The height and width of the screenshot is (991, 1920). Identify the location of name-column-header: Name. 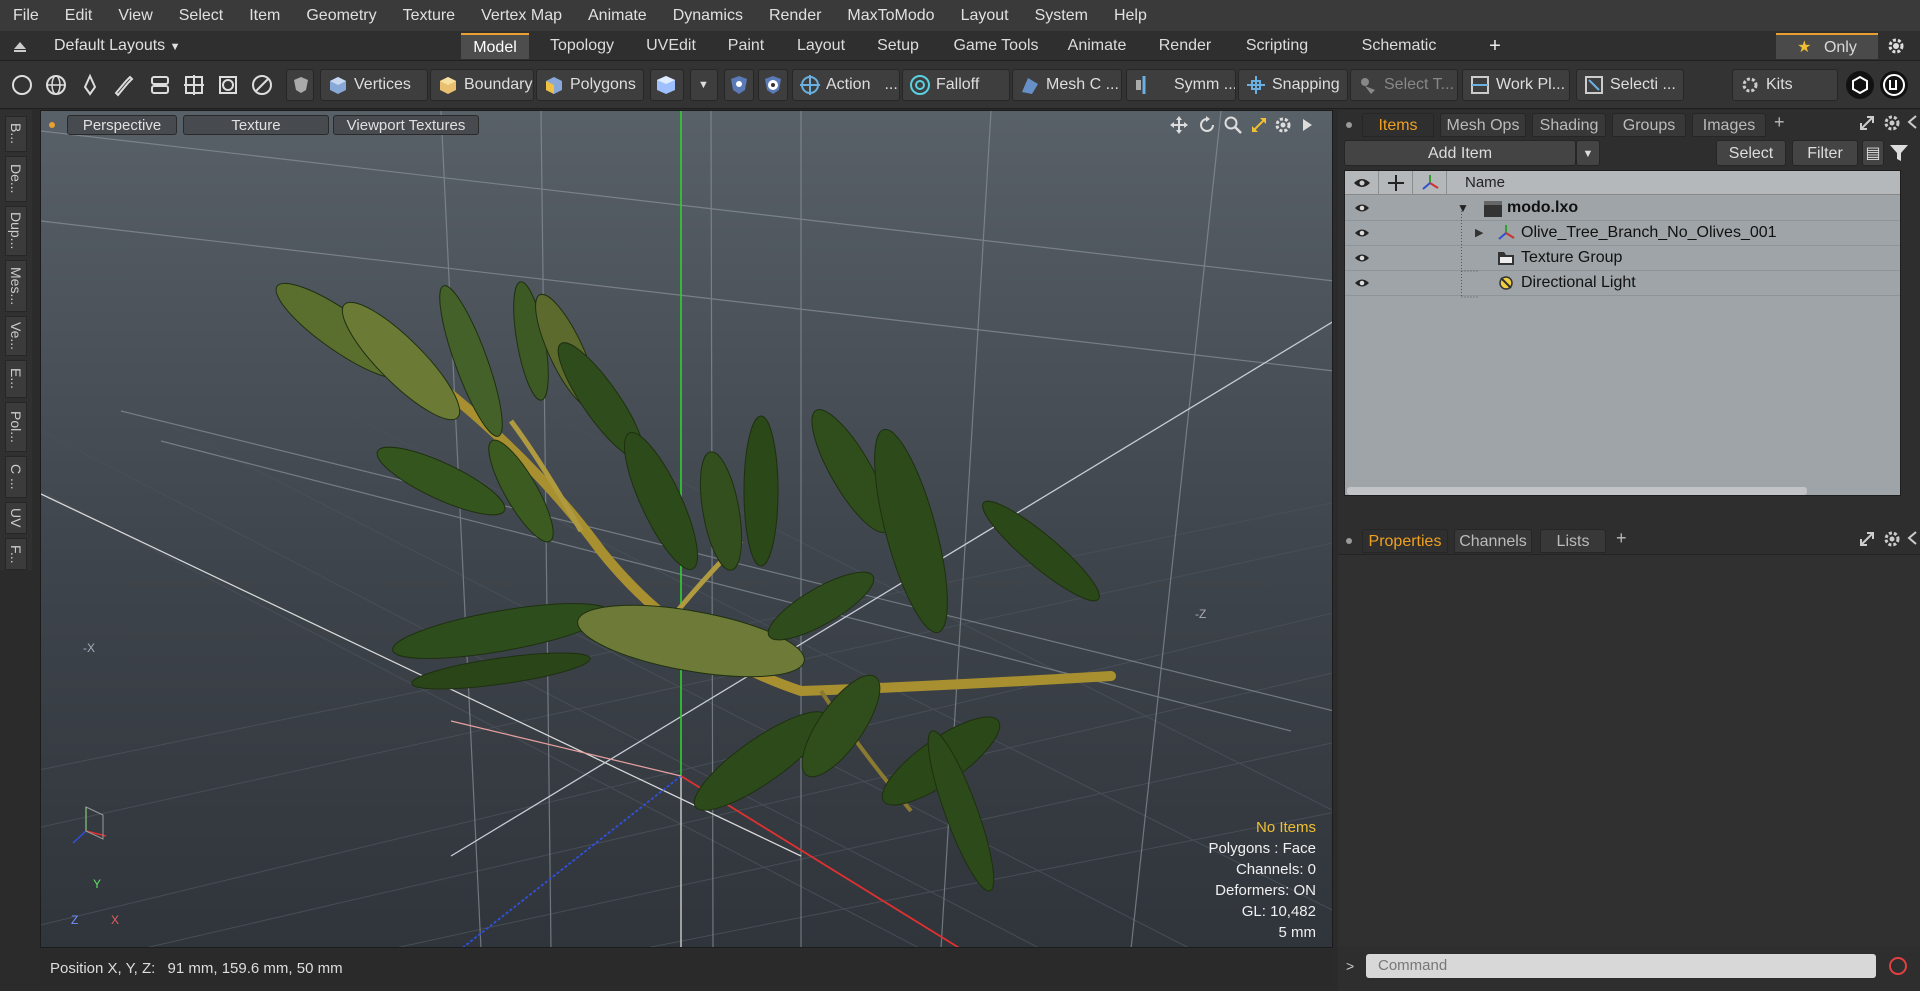
(1673, 183).